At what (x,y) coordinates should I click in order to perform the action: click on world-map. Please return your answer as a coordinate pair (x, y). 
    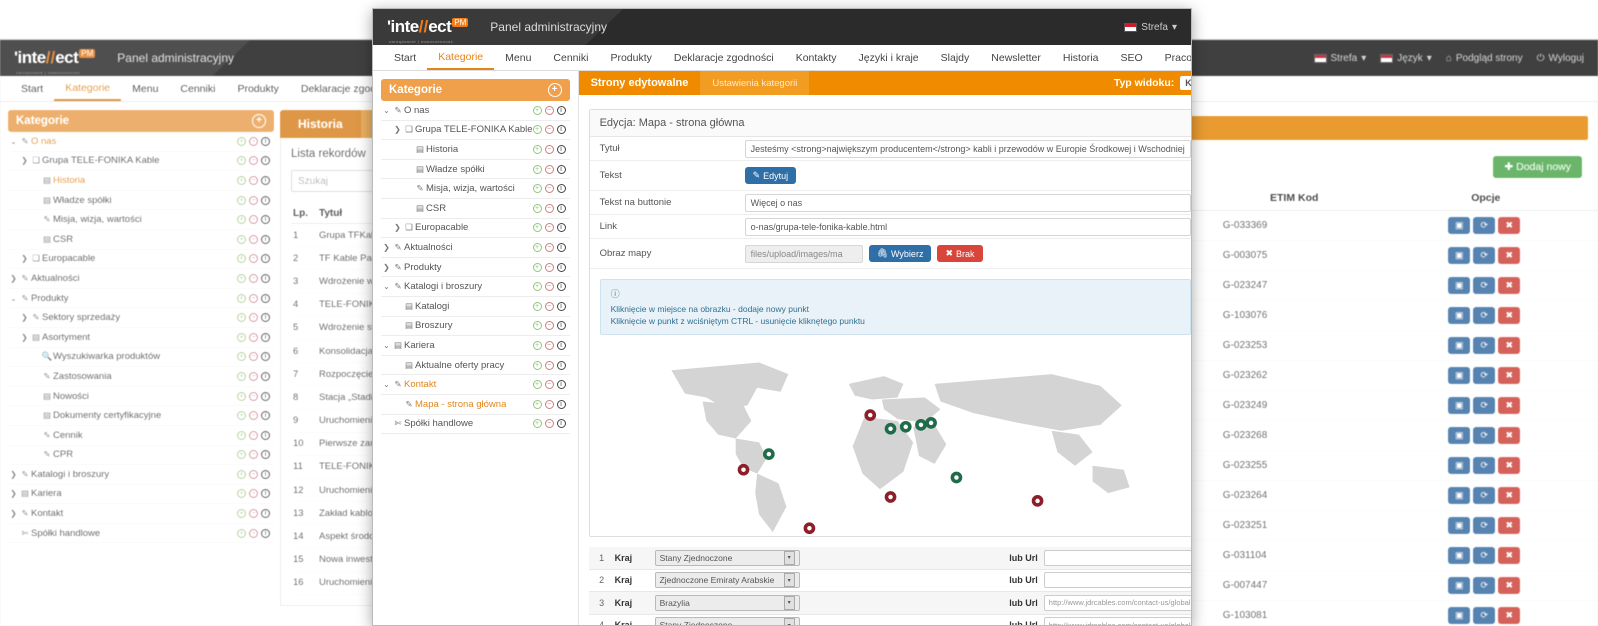
    Looking at the image, I should click on (895, 438).